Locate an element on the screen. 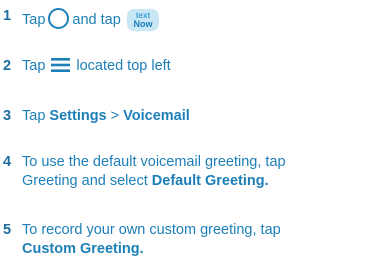 The width and height of the screenshot is (369, 269). step-text-line: To record your own custom greeting, tap is located at coordinates (151, 230).